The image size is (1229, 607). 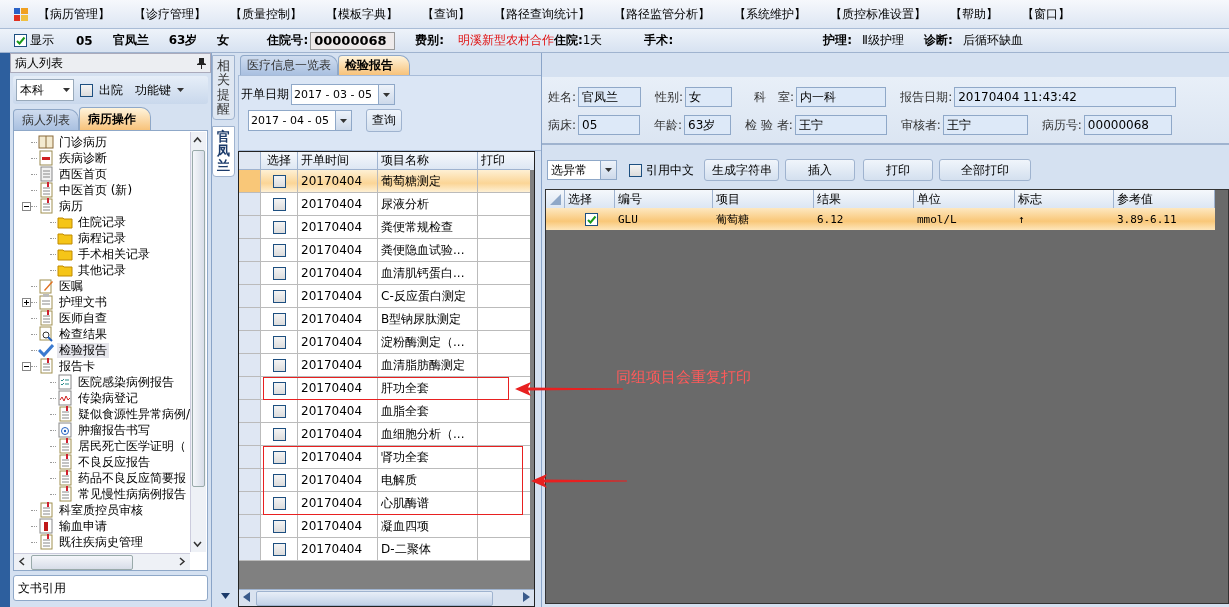 What do you see at coordinates (96, 190) in the screenshot?
I see `tree-item: 中医首页 (新)` at bounding box center [96, 190].